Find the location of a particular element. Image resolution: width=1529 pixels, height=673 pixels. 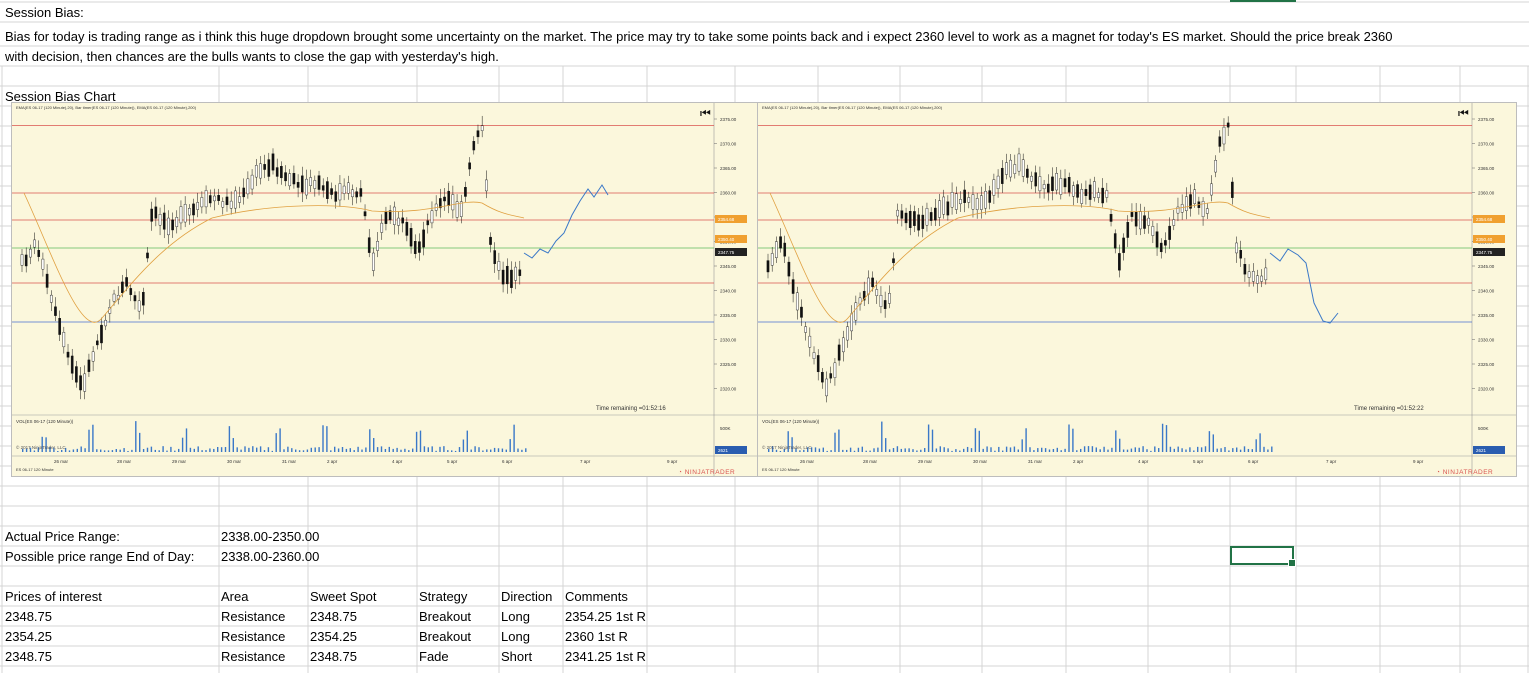

table-cell-price: 2354.25 is located at coordinates (28, 637).